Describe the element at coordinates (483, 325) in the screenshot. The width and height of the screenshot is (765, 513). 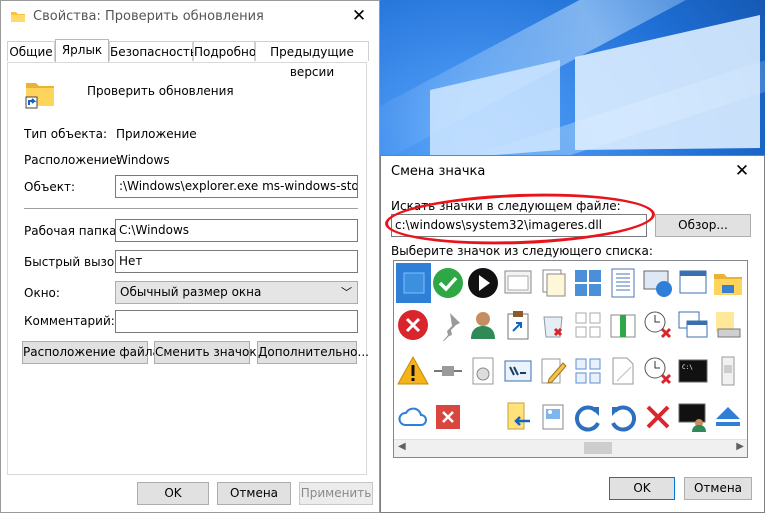
I see `user-icon` at that location.